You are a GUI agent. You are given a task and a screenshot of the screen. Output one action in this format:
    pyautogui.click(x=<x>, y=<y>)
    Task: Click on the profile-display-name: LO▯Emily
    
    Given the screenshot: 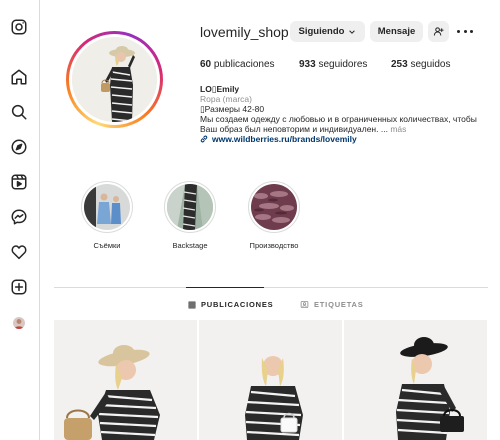 What is the action you would take?
    pyautogui.click(x=220, y=89)
    